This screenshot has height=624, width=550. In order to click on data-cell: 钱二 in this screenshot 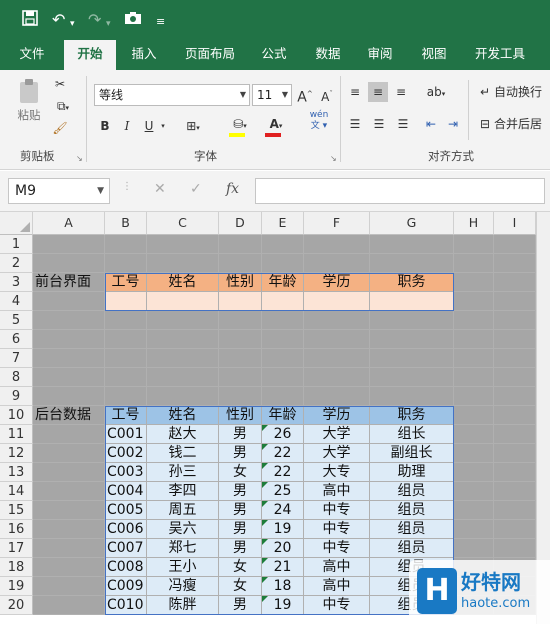, I will do `click(183, 453)`.